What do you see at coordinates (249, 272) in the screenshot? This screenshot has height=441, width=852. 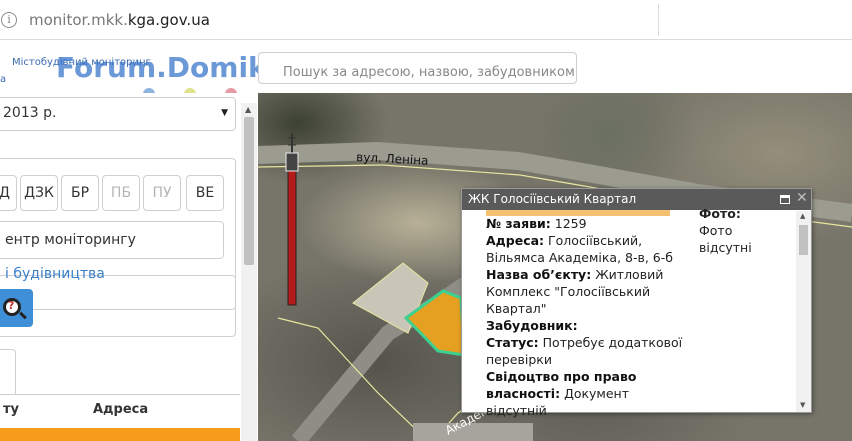 I see `panel-scrollbar: ▲` at bounding box center [249, 272].